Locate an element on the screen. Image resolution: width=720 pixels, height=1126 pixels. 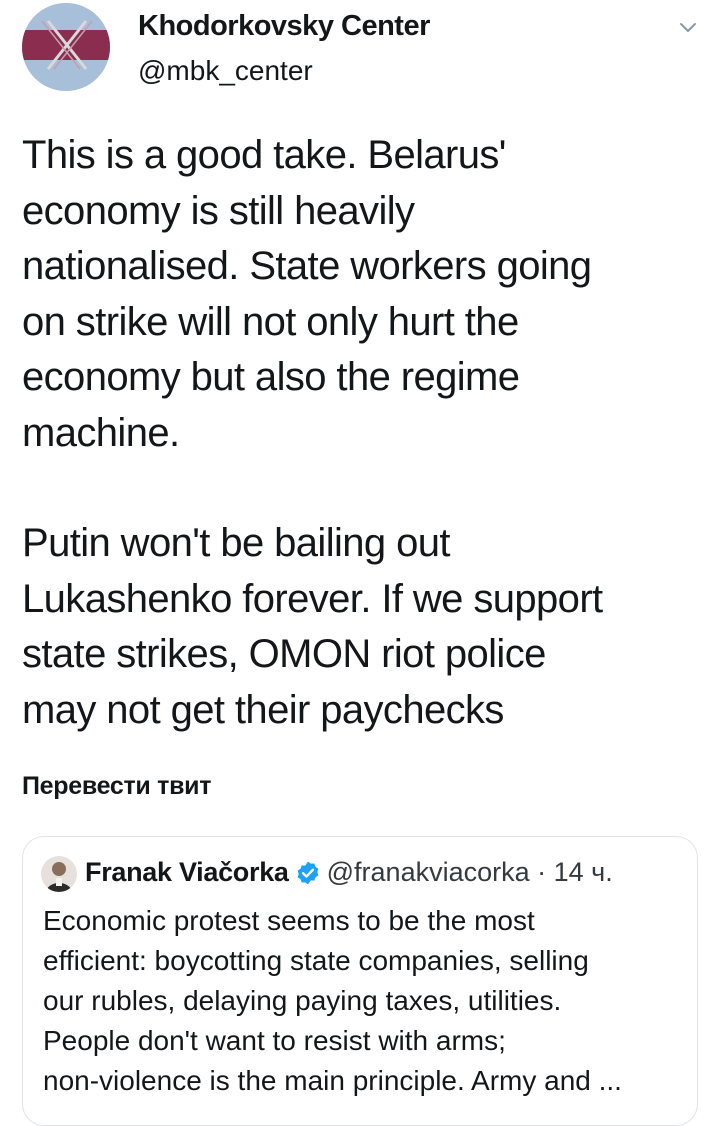
author-handle: @mbk_center is located at coordinates (225, 71).